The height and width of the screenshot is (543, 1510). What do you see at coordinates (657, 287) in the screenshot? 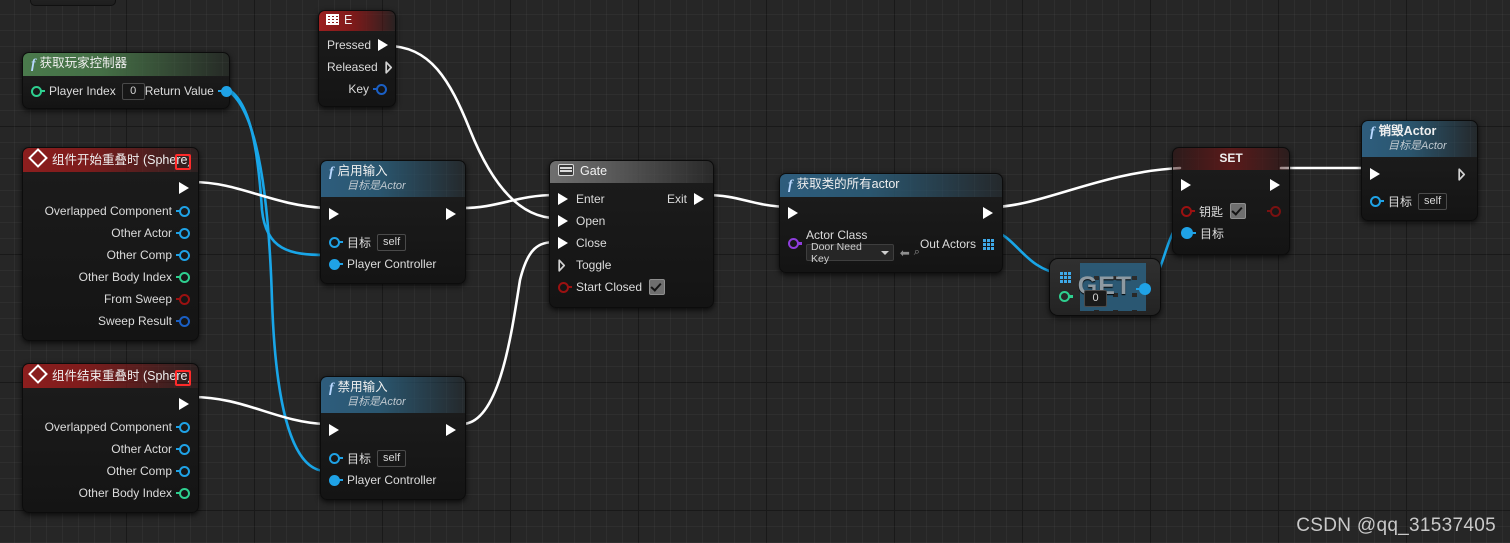
I see `start-closed-checkbox` at bounding box center [657, 287].